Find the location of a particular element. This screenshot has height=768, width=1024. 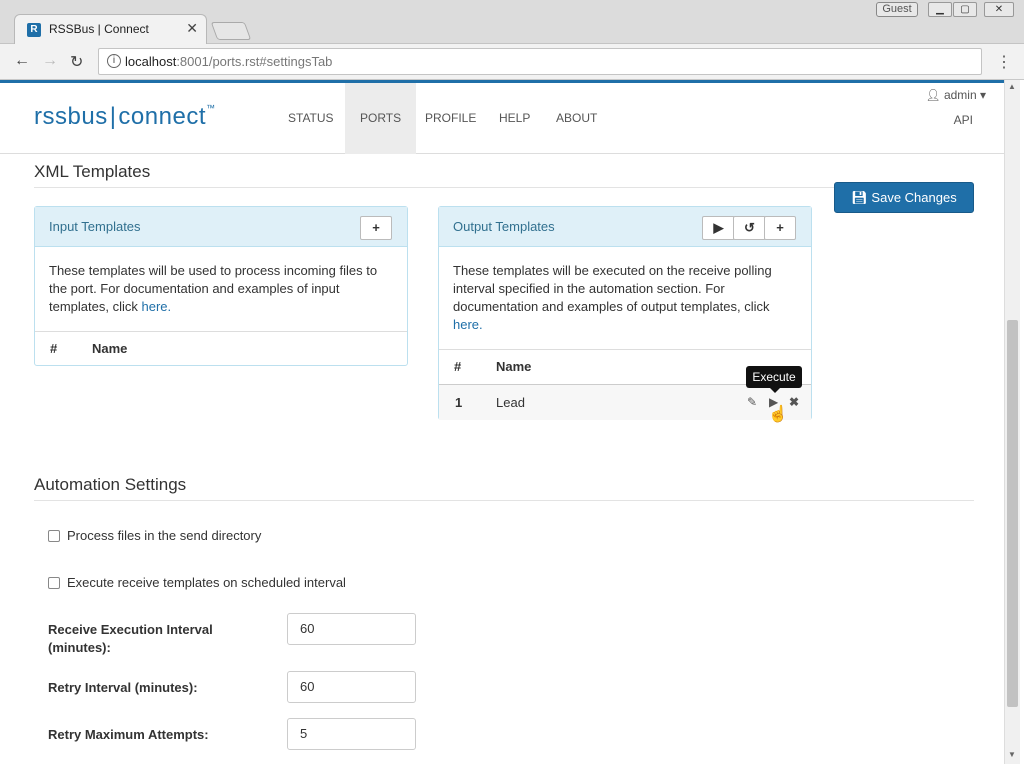

caret-down-icon: ▾ is located at coordinates (982, 95).